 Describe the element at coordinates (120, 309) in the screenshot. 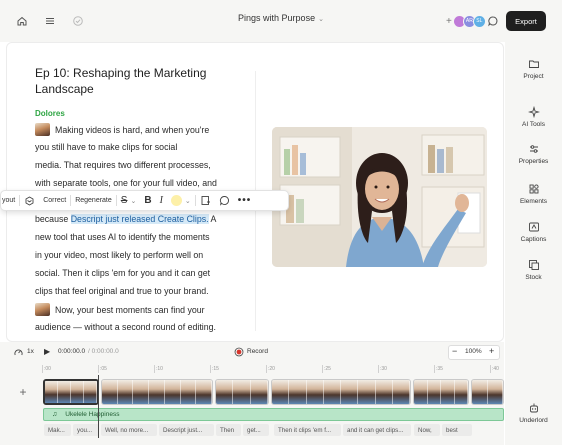

I see `transcript-line: Now, your best moments can find your` at that location.